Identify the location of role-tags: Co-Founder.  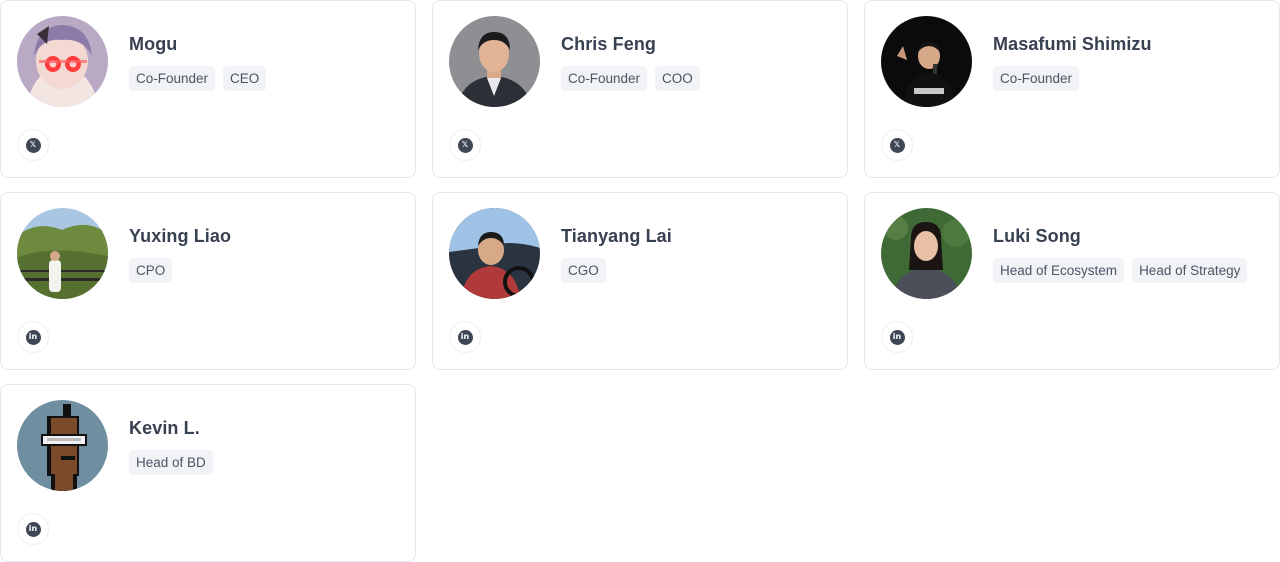
(1036, 78).